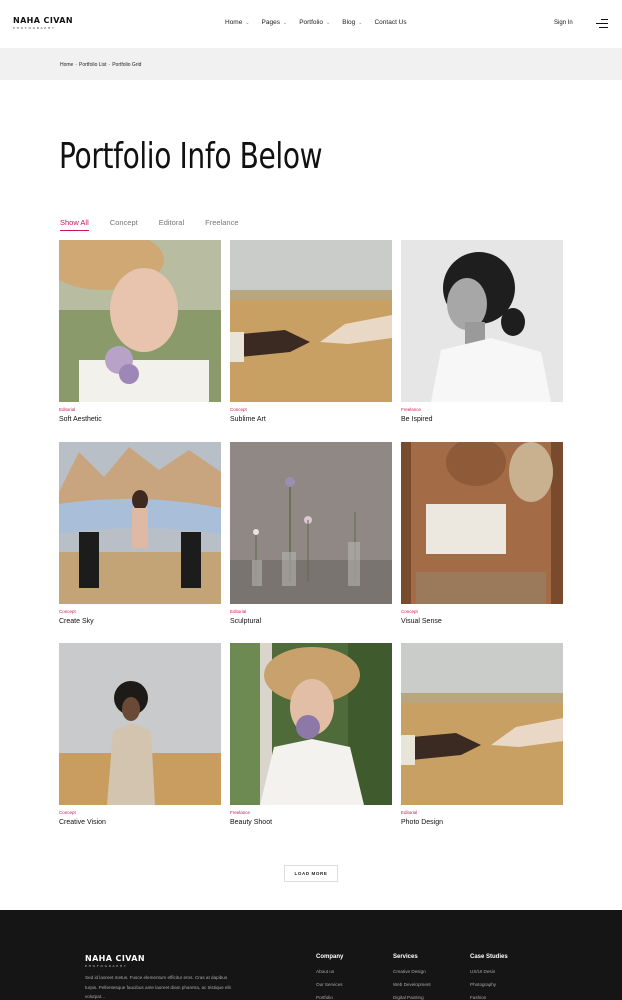  I want to click on filter-editoral: Editoral, so click(171, 224).